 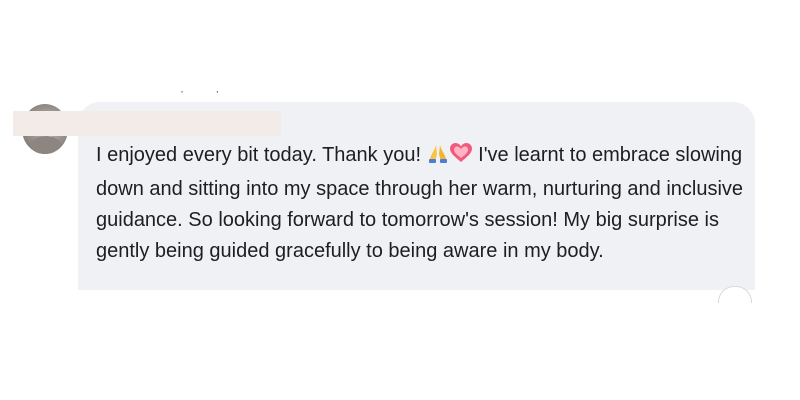 I want to click on avatar-body, so click(x=46, y=145).